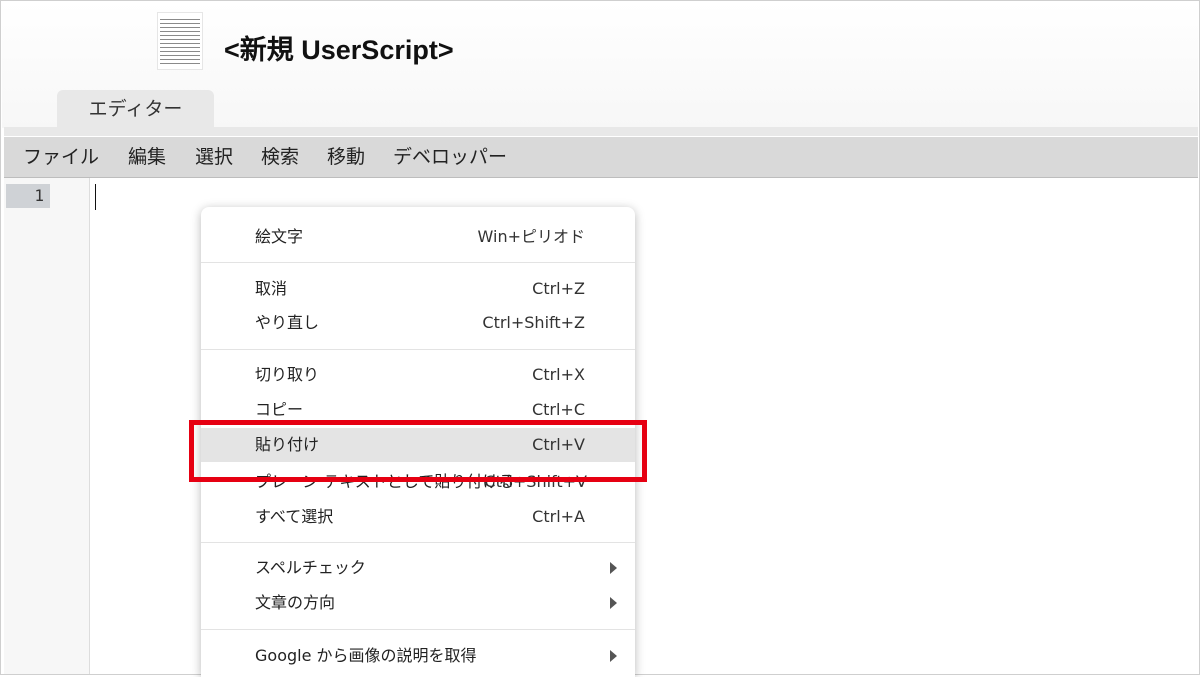 This screenshot has height=677, width=1200. I want to click on line-number: 1, so click(28, 196).